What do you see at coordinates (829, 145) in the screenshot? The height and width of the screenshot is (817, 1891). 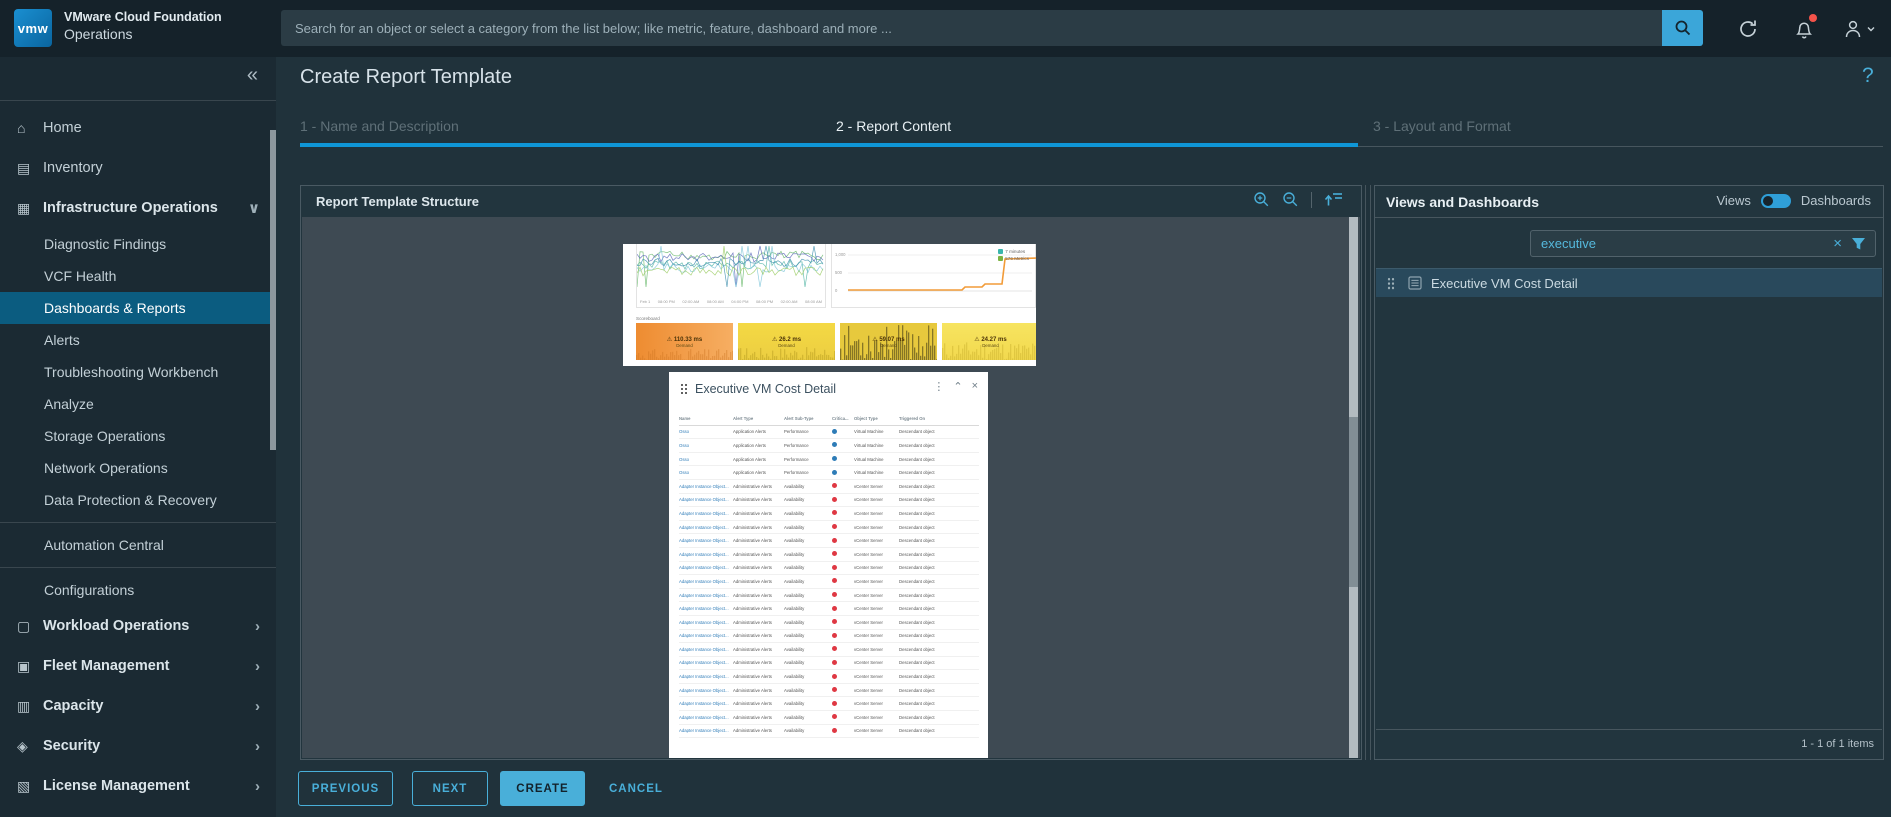 I see `wizard-progress-line` at bounding box center [829, 145].